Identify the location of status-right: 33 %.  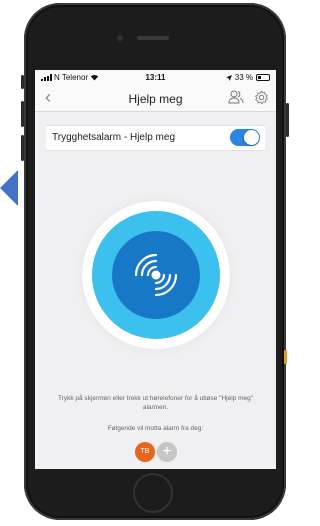
(247, 77).